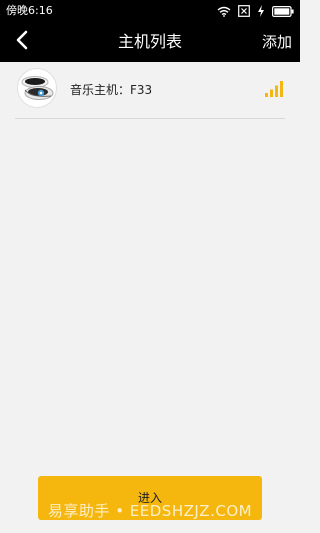 The image size is (320, 533). I want to click on status-bar: 傍晚6:16, so click(150, 11).